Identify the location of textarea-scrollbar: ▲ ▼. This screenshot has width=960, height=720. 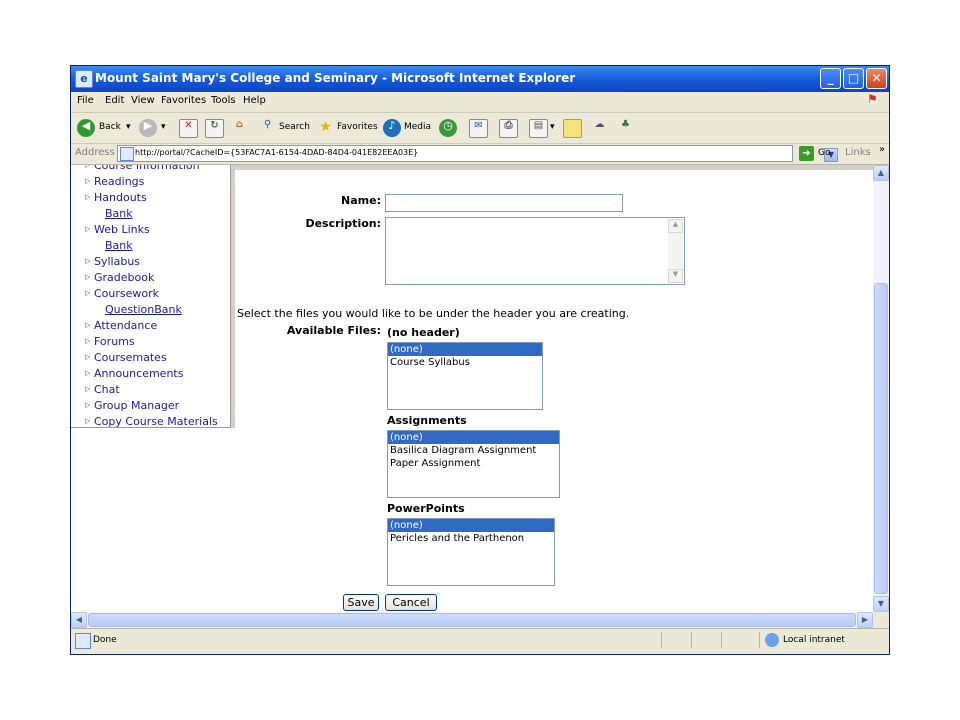
(675, 251).